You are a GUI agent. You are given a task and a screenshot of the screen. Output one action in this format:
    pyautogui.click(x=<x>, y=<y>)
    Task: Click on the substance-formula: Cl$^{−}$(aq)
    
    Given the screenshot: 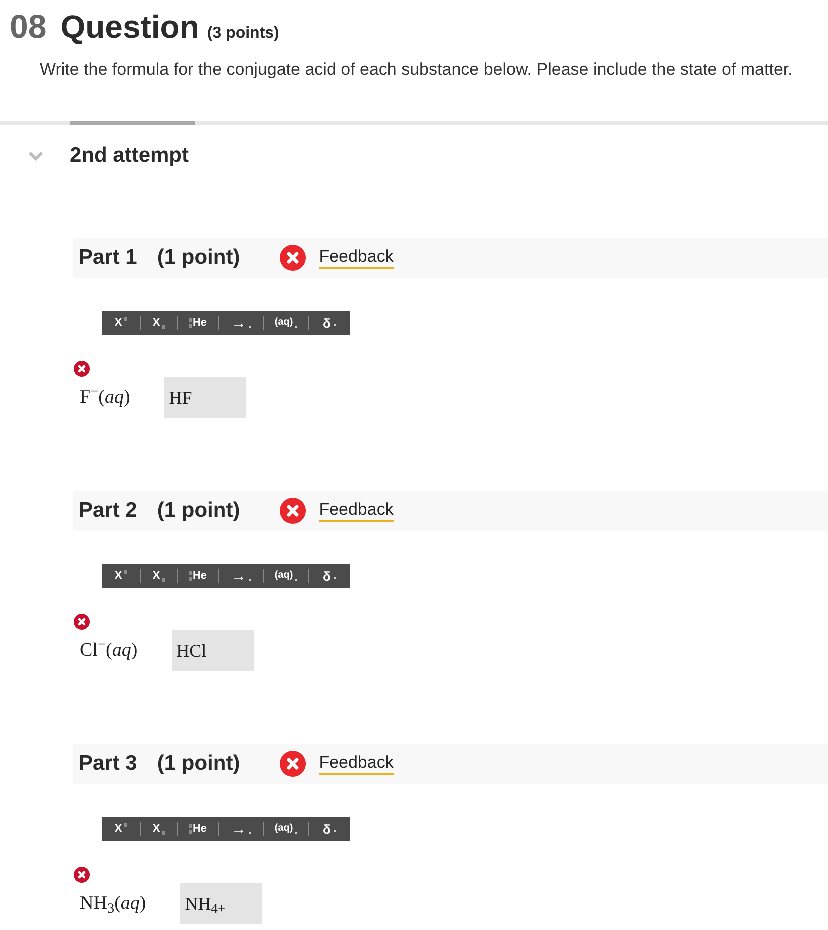 What is the action you would take?
    pyautogui.click(x=109, y=650)
    